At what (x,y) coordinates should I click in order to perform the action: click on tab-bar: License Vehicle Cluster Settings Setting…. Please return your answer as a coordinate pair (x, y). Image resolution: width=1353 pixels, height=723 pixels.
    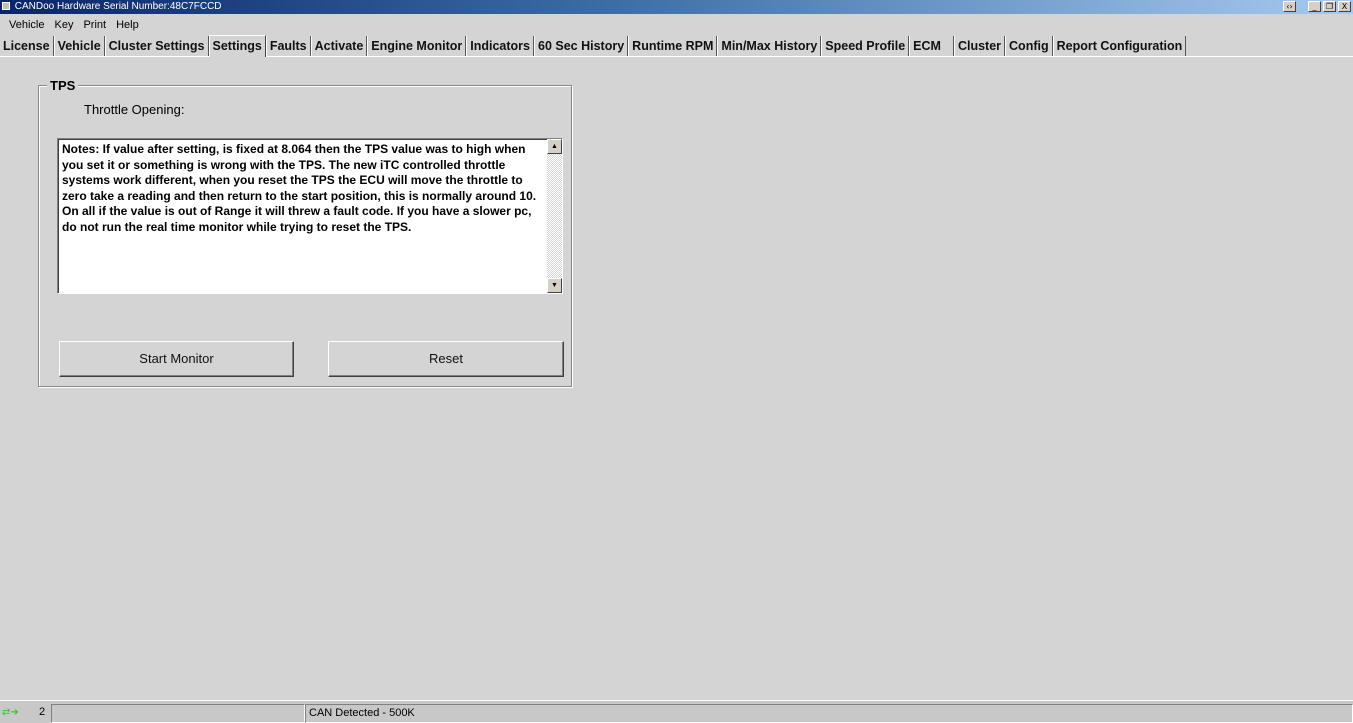
    Looking at the image, I should click on (676, 46).